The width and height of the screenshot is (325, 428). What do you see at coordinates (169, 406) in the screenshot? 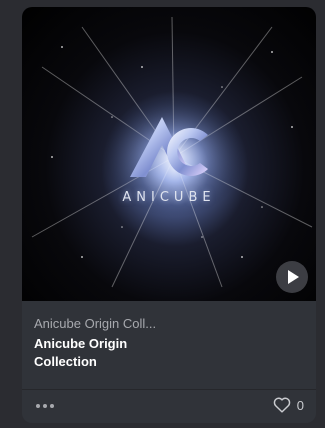
I see `card-footer: 0` at bounding box center [169, 406].